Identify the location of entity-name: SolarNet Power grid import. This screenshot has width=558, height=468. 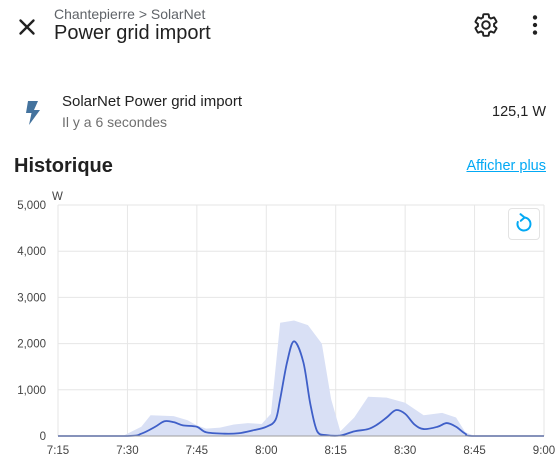
(152, 101).